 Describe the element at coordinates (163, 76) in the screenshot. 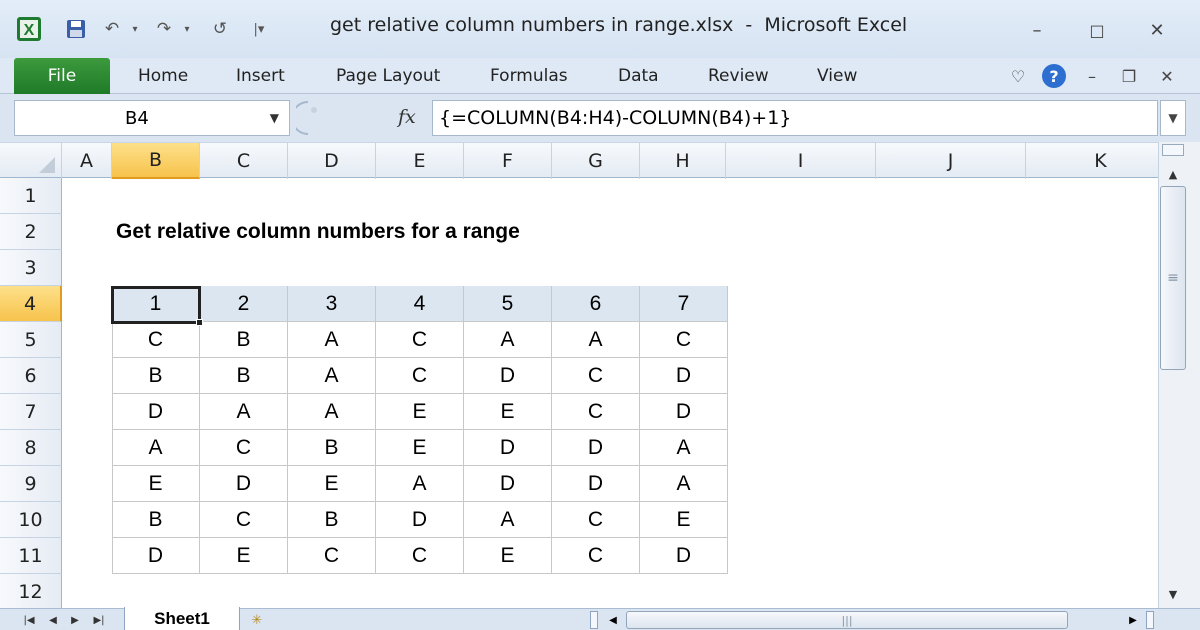

I see `tab-home: Home` at that location.